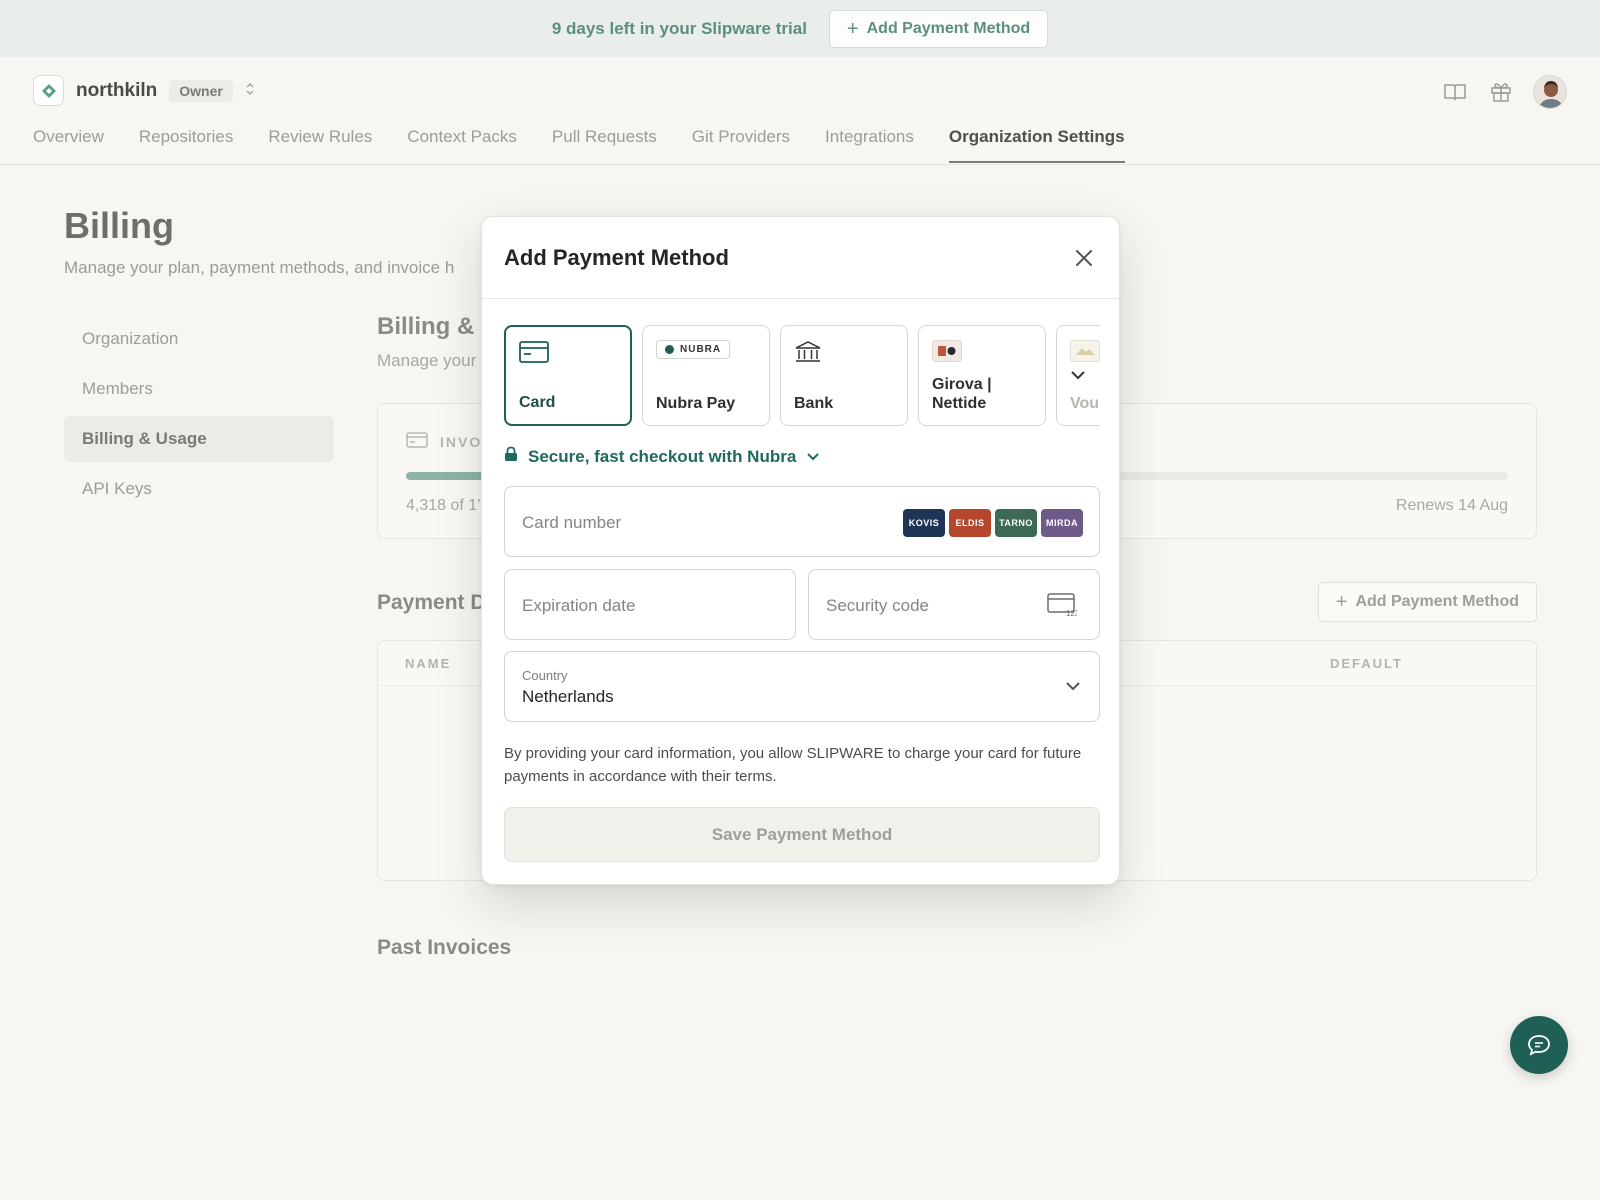 This screenshot has height=1200, width=1600. What do you see at coordinates (444, 947) in the screenshot?
I see `past-invoices-title: Past Invoices` at bounding box center [444, 947].